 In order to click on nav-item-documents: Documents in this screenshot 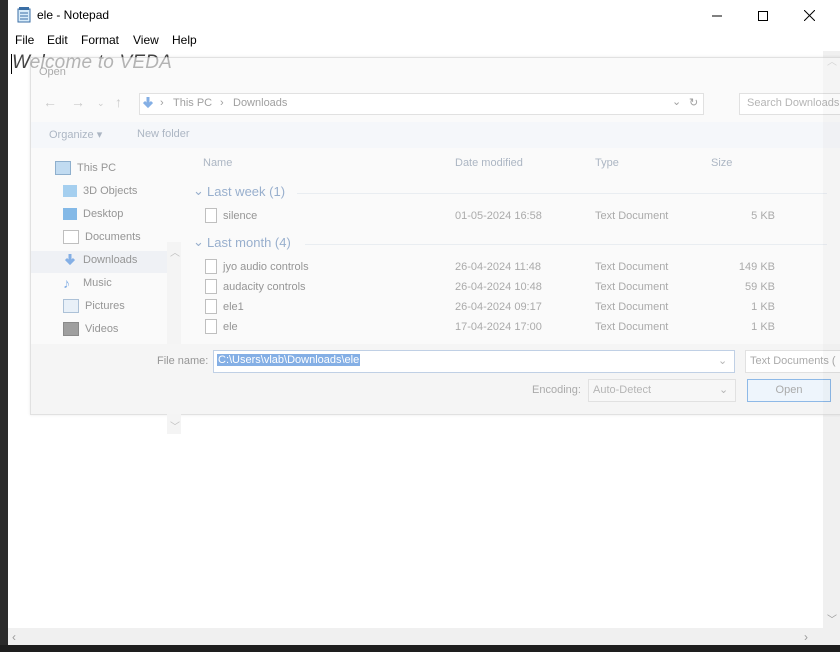, I will do `click(102, 237)`.